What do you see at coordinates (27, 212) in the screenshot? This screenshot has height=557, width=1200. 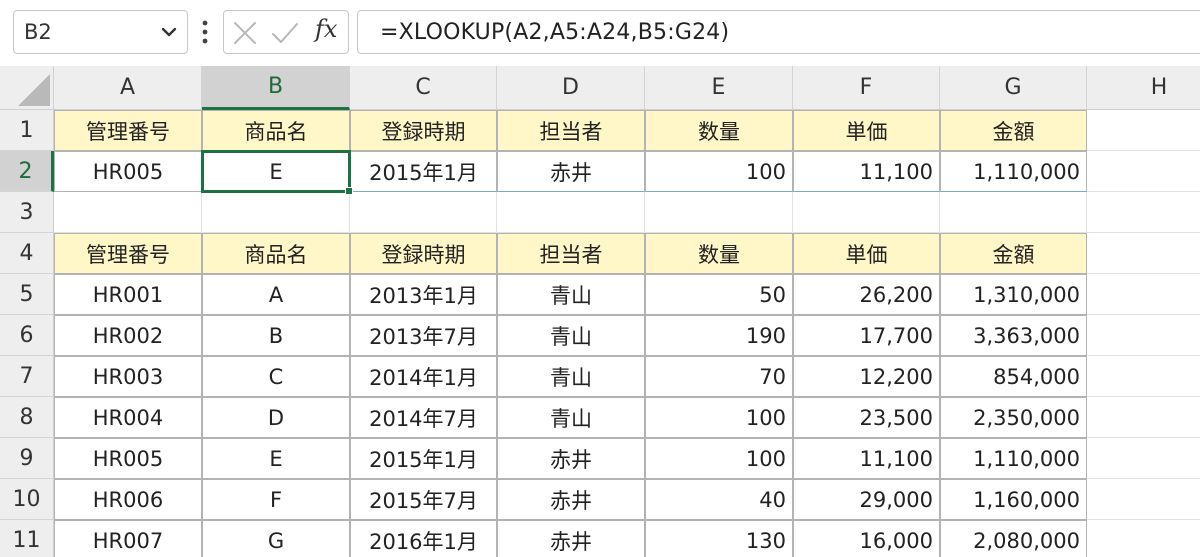 I see `row-header-3: 3` at bounding box center [27, 212].